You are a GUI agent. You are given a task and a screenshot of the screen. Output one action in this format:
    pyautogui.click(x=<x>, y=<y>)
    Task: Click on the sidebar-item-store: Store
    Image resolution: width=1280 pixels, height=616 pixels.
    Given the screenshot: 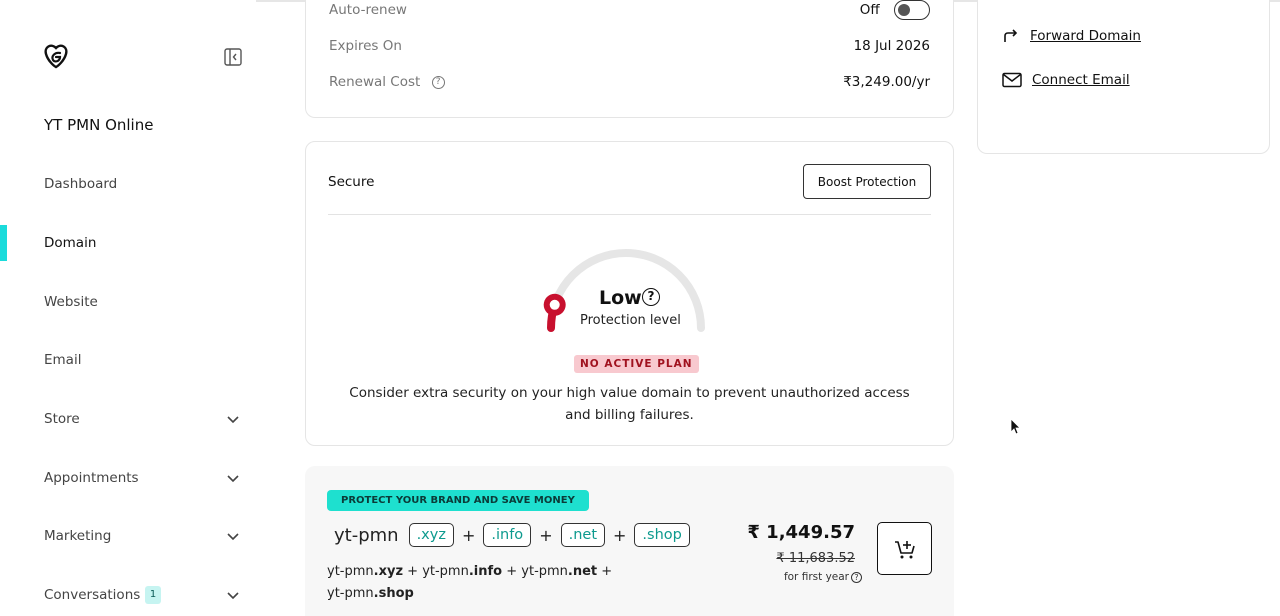 What is the action you would take?
    pyautogui.click(x=128, y=419)
    